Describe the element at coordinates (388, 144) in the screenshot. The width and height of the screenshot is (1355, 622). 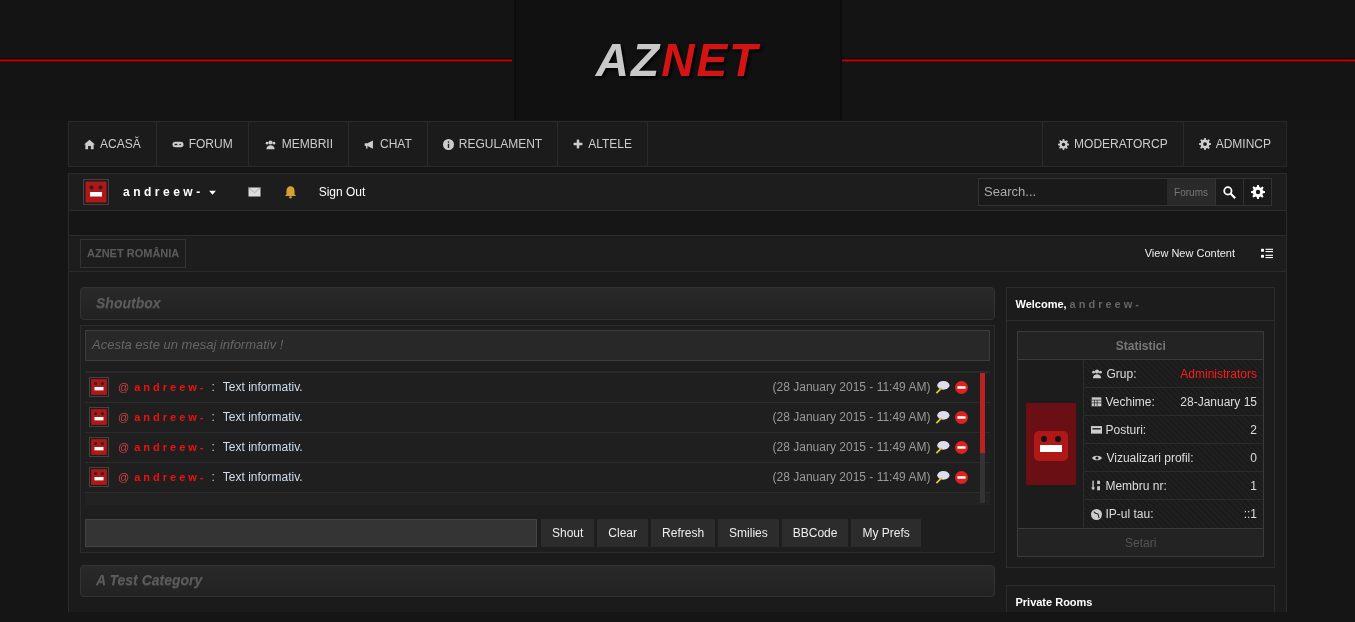
I see `nav-link: CHAT` at that location.